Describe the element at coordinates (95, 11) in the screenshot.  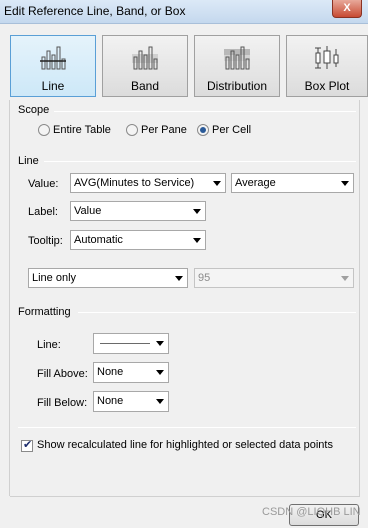
I see `window-title: Edit Reference Line, Band, or Box` at that location.